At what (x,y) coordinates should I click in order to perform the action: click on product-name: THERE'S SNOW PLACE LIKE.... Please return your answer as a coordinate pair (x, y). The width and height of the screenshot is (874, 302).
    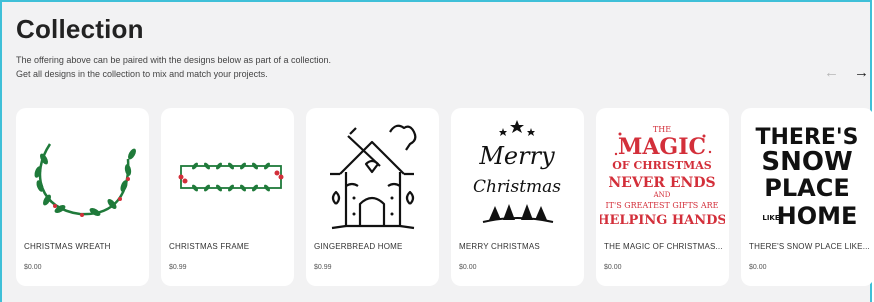
    Looking at the image, I should click on (809, 246).